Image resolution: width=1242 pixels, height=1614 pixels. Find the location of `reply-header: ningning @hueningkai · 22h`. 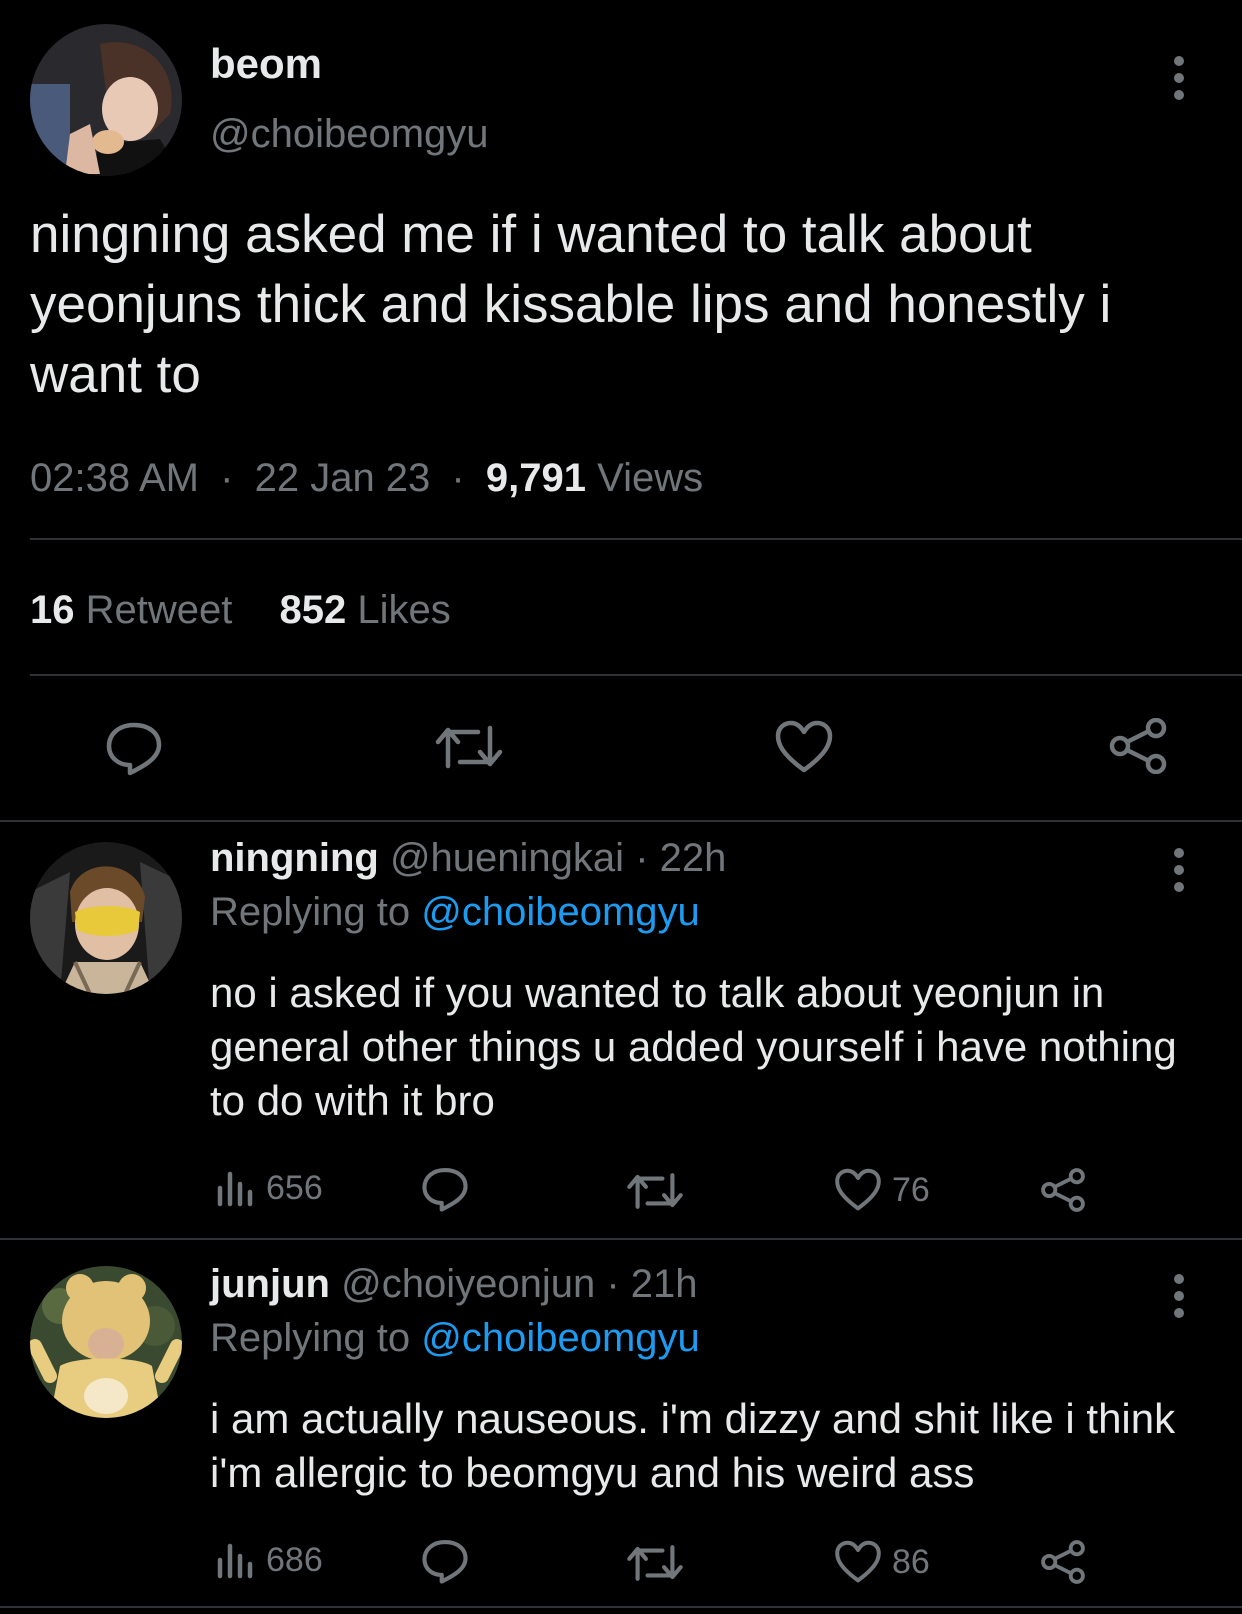

reply-header: ningning @hueningkai · 22h is located at coordinates (468, 858).